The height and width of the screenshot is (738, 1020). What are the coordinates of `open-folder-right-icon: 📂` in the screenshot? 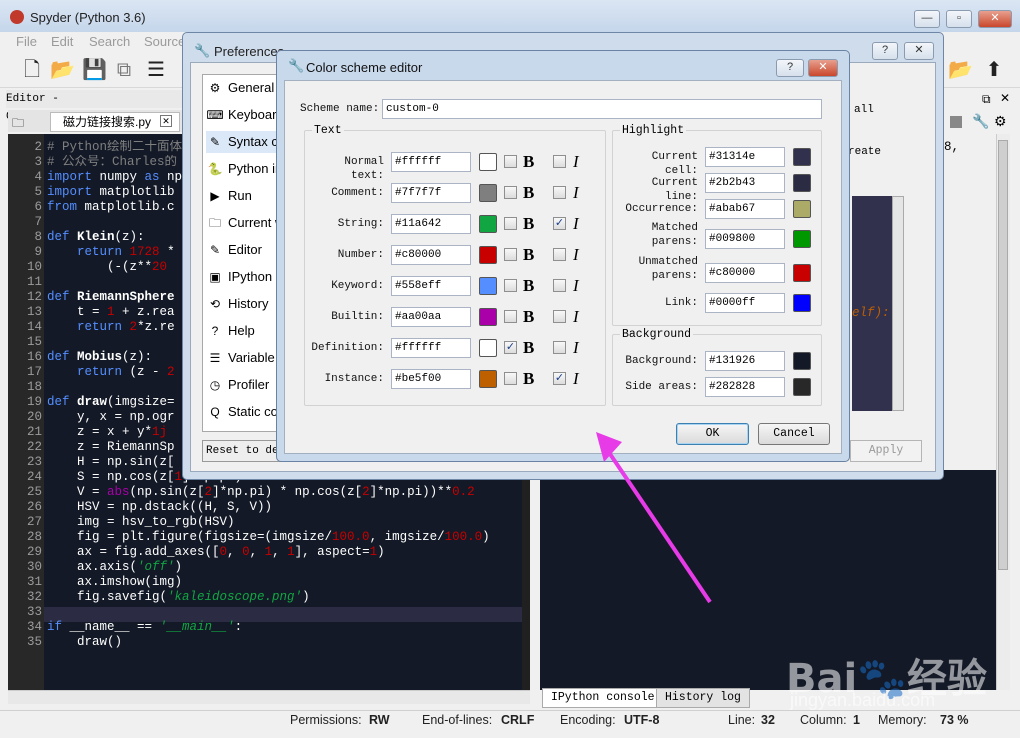 It's located at (960, 70).